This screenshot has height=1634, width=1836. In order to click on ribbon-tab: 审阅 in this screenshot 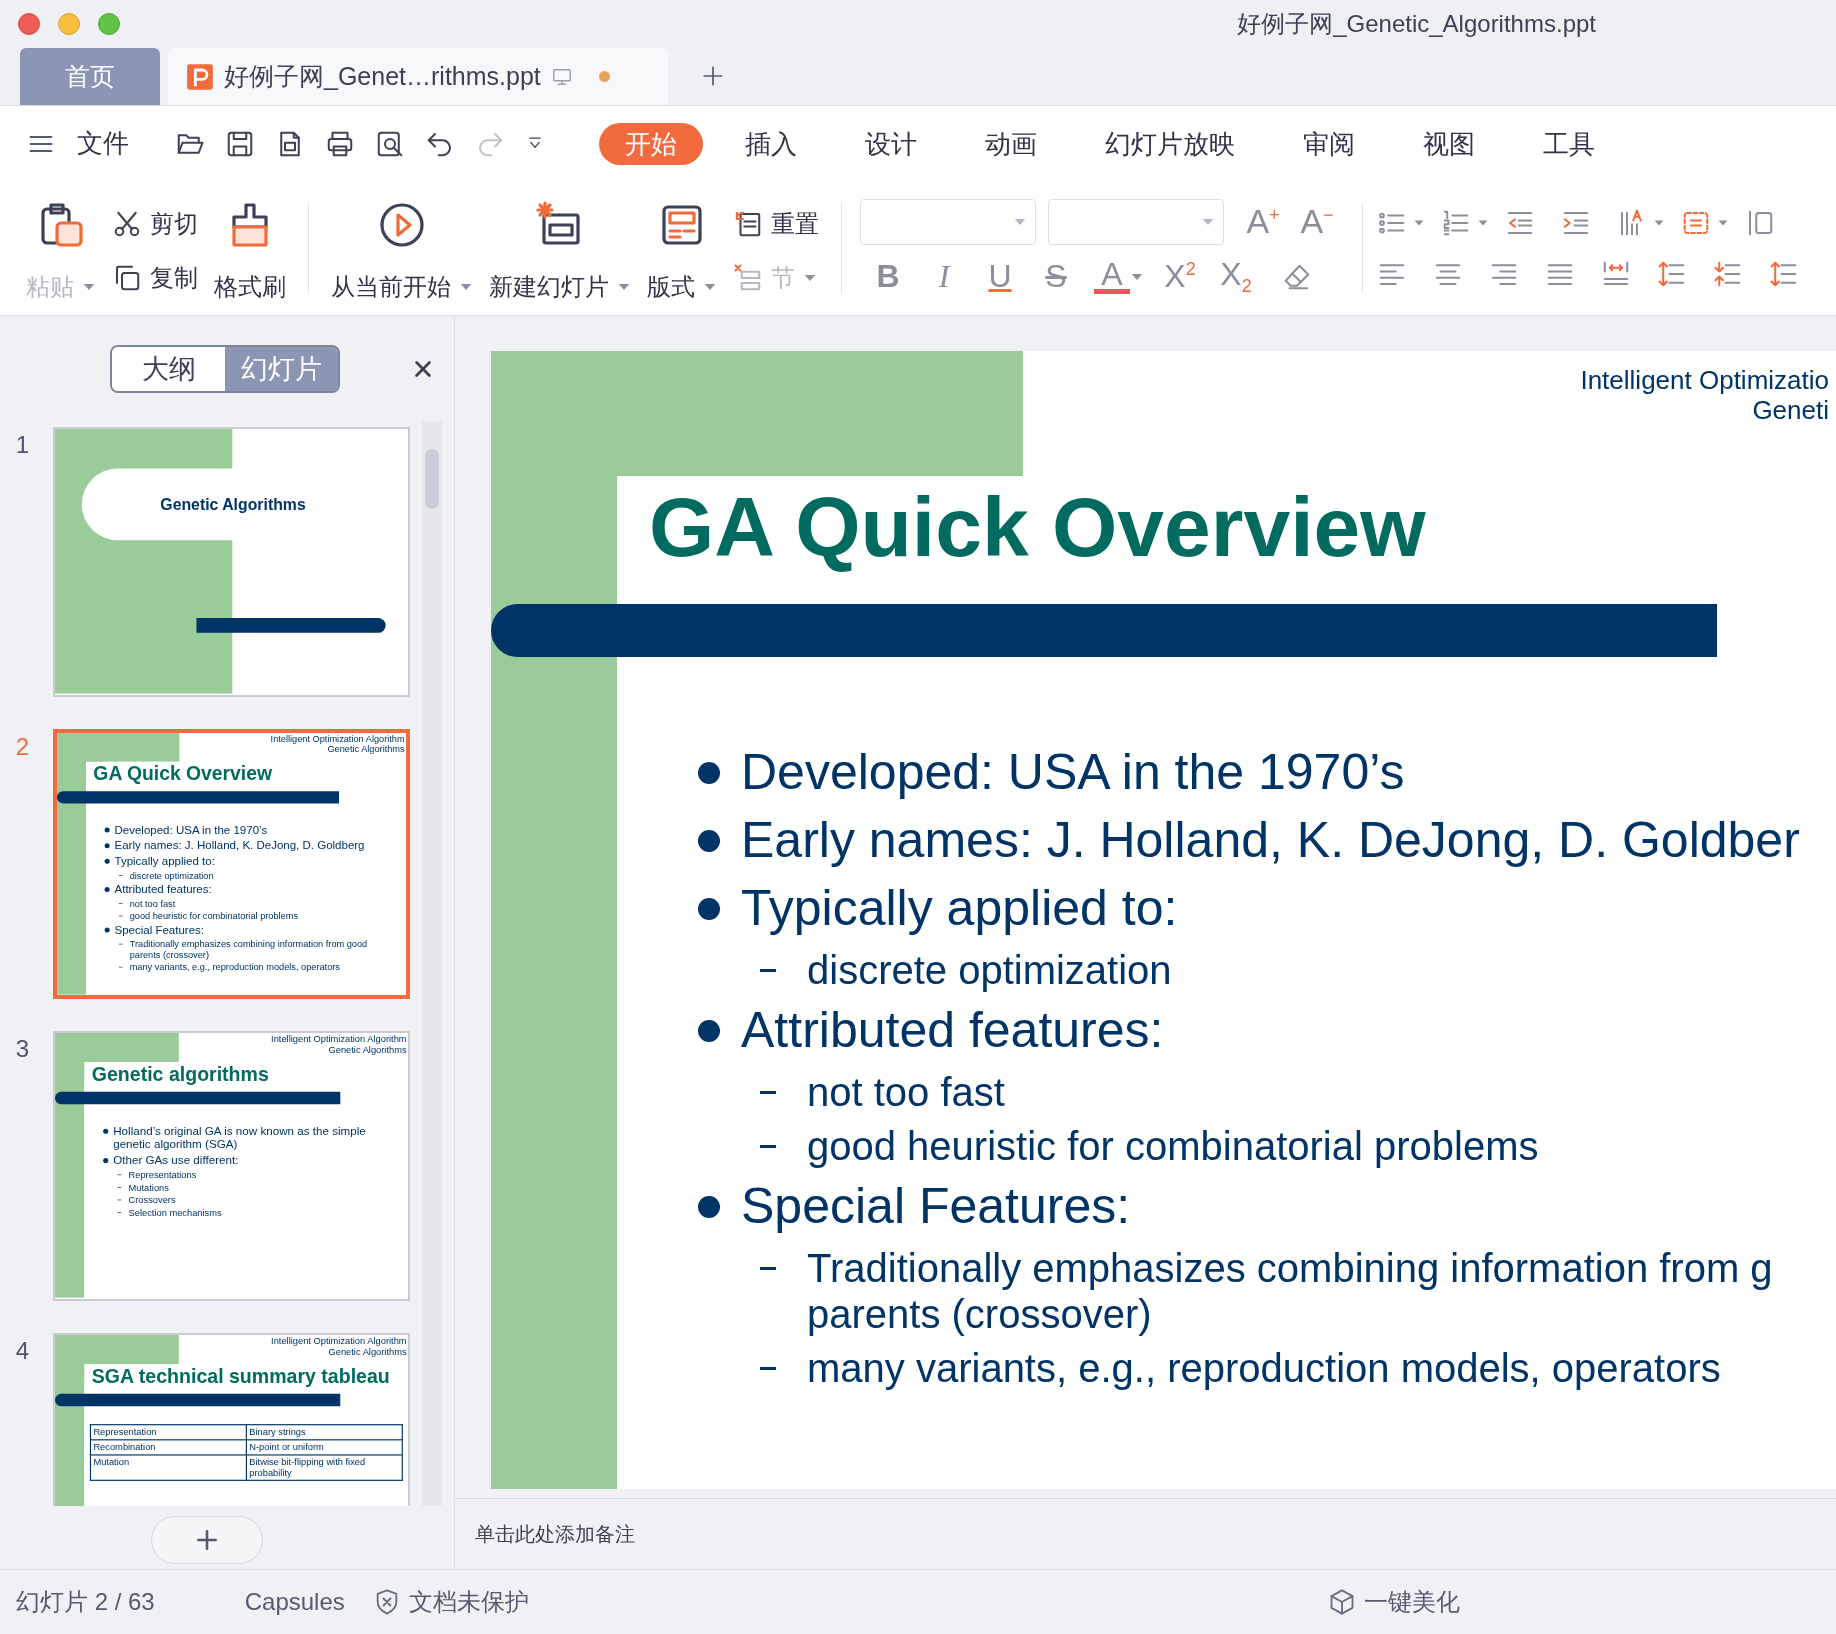, I will do `click(1329, 143)`.